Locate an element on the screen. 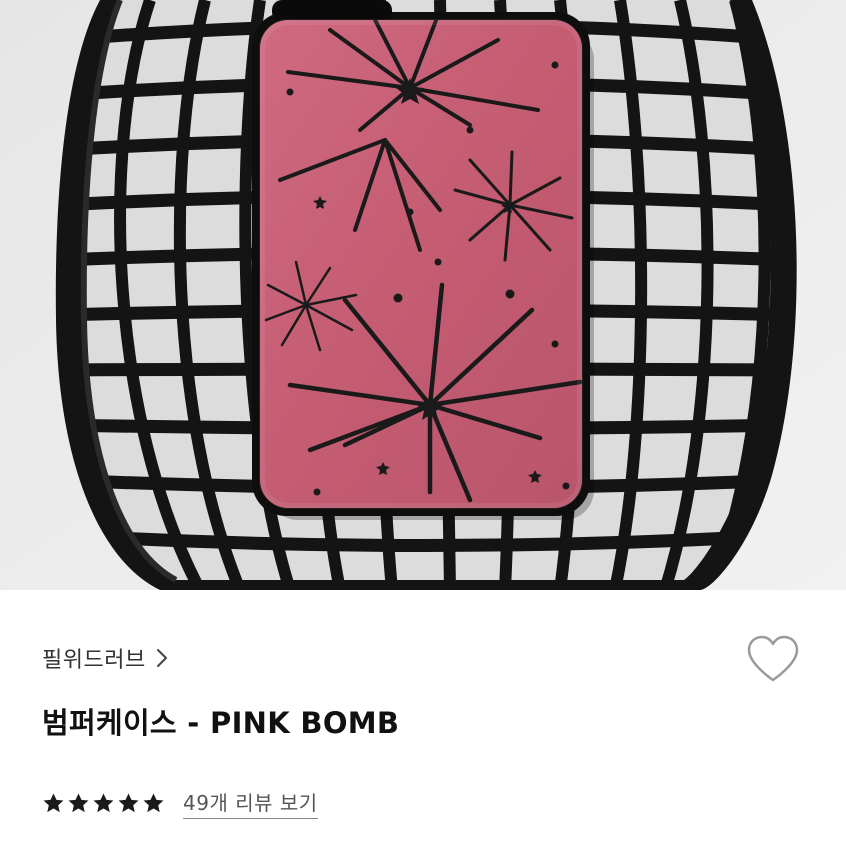 This screenshot has height=846, width=846. star-rating is located at coordinates (103, 803).